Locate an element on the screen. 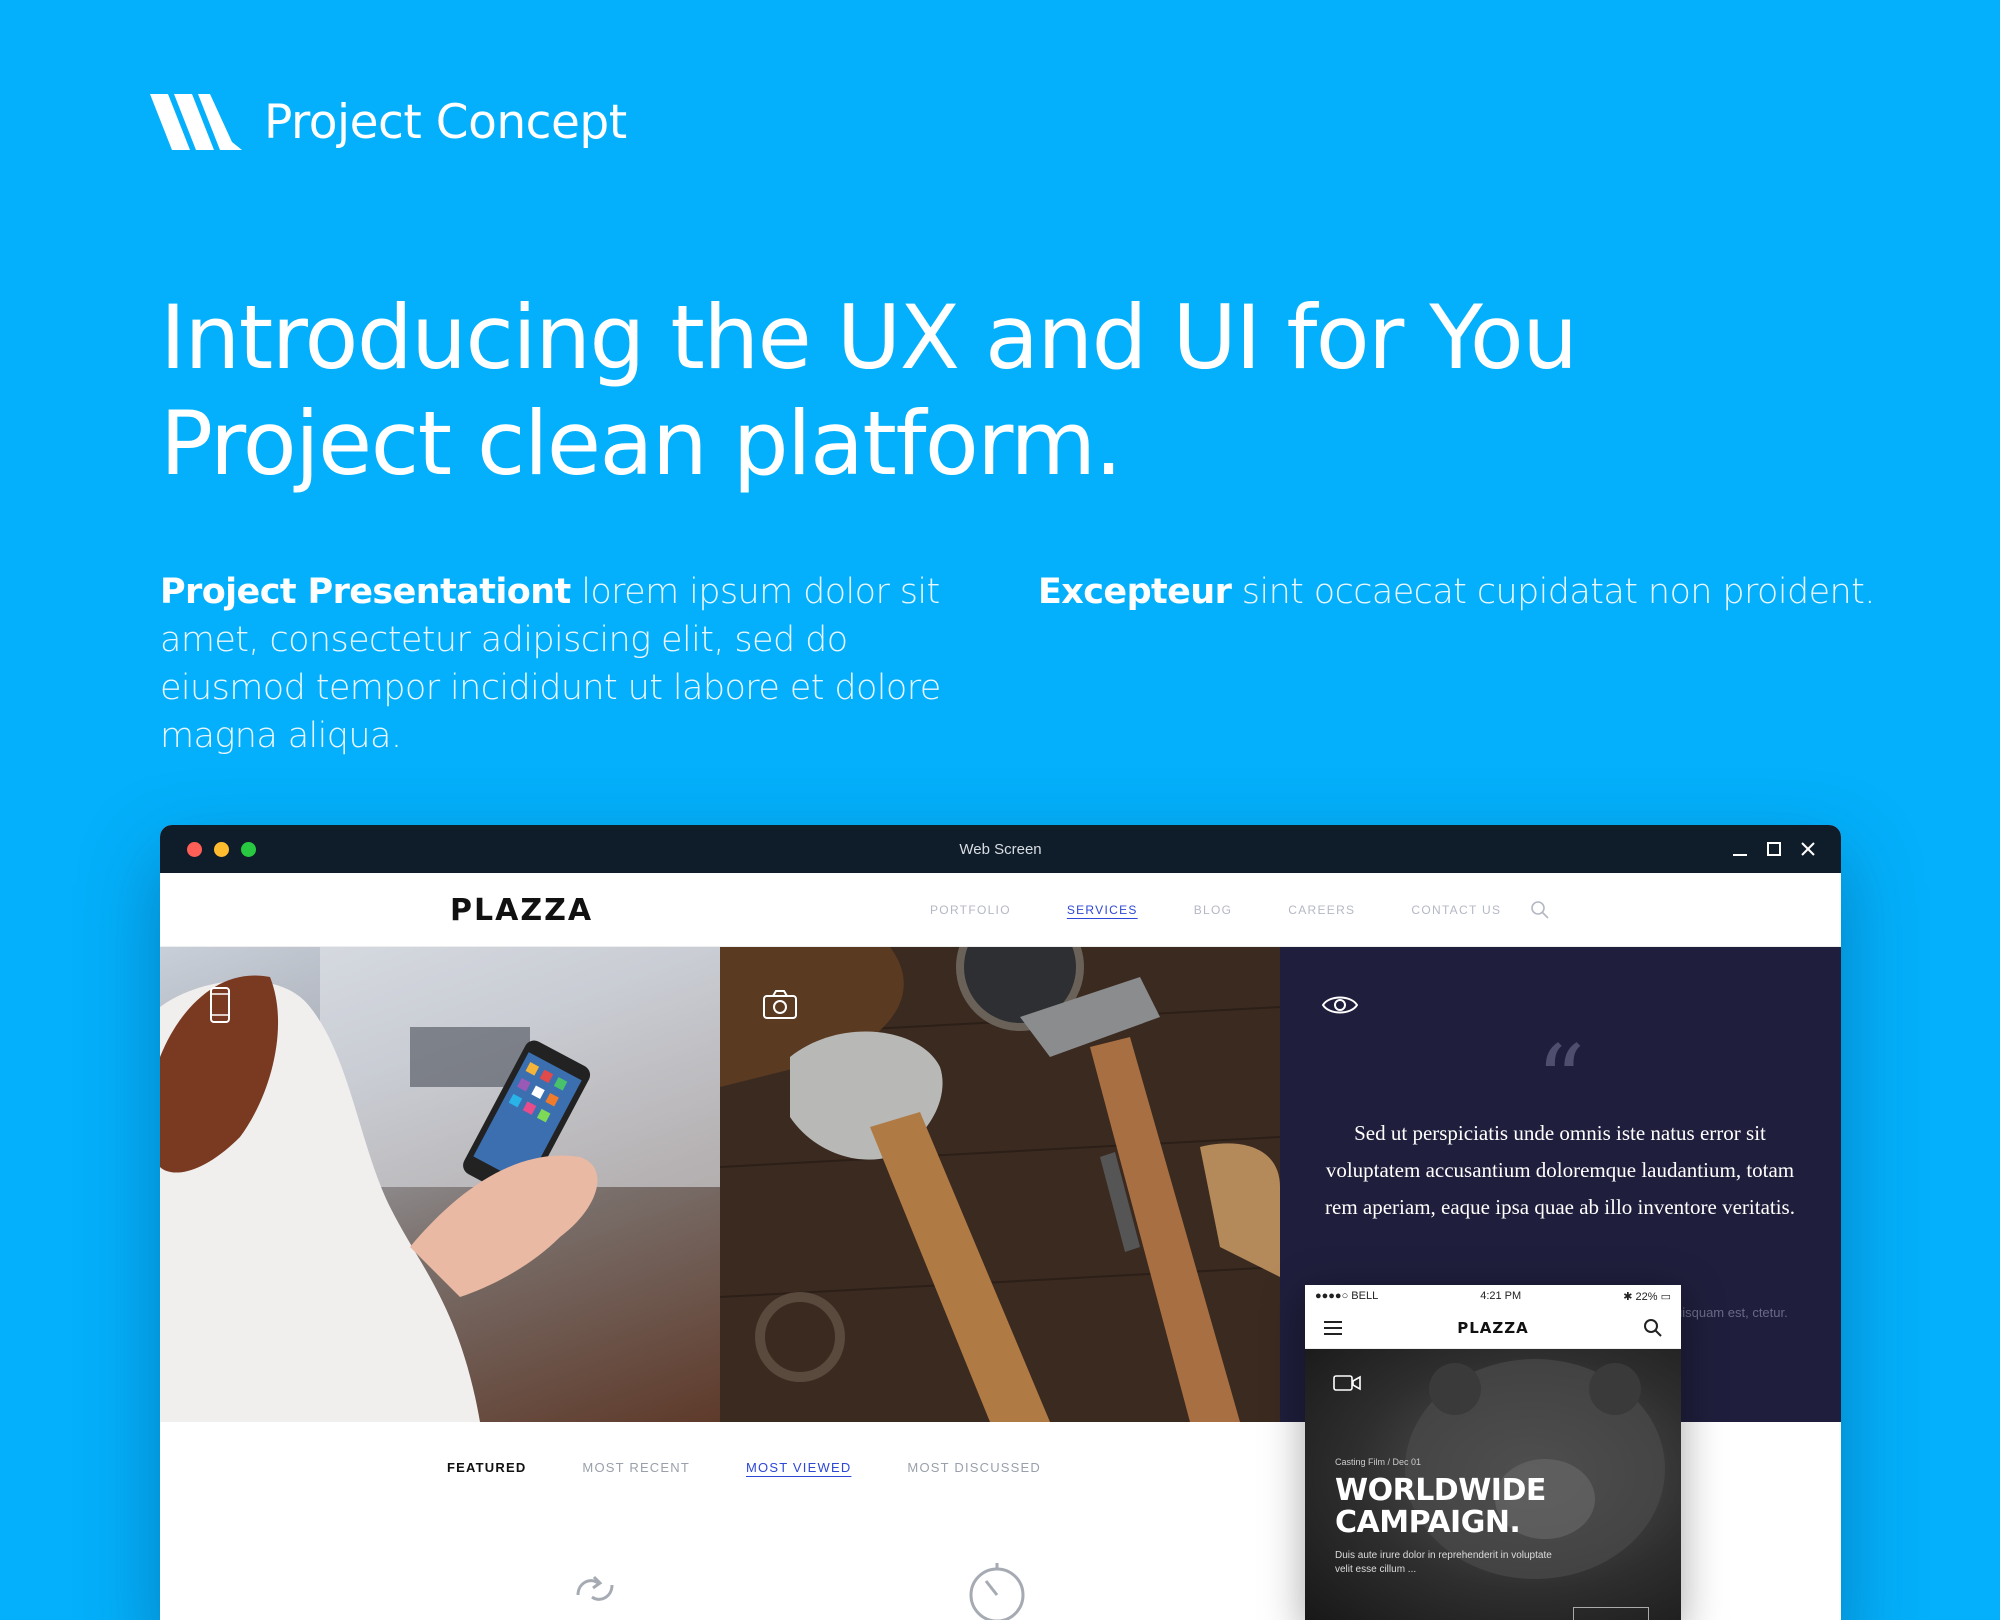  mobile-logo: PLAZZA is located at coordinates (1493, 1328).